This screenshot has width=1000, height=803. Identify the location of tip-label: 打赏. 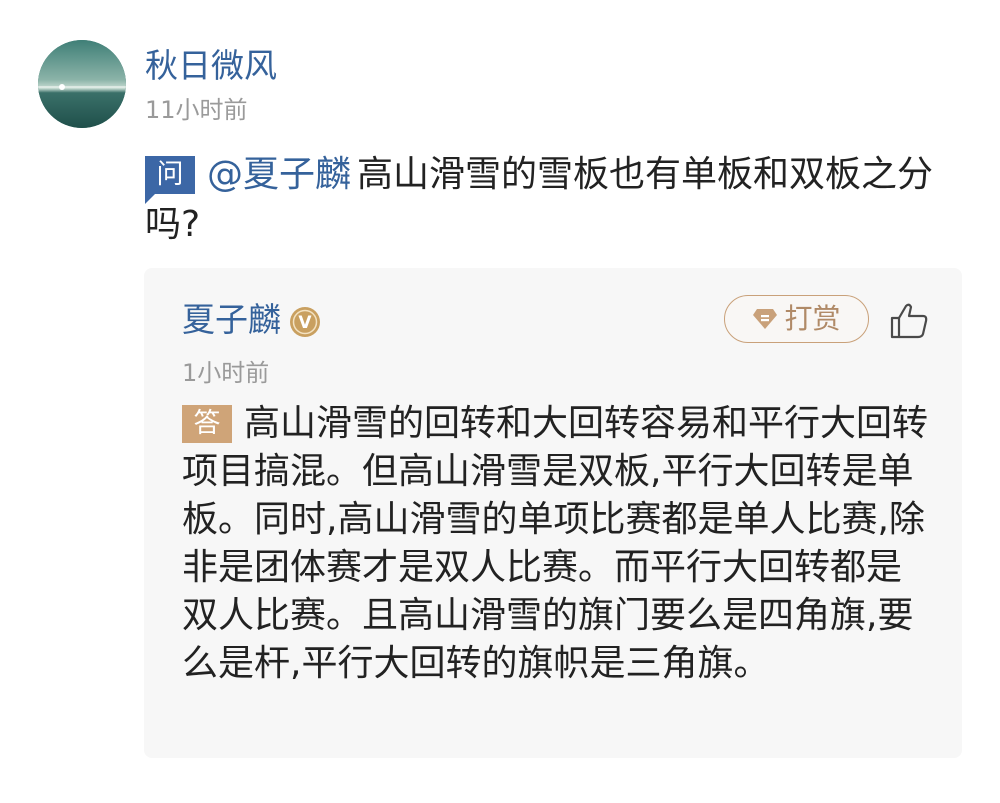
(812, 318).